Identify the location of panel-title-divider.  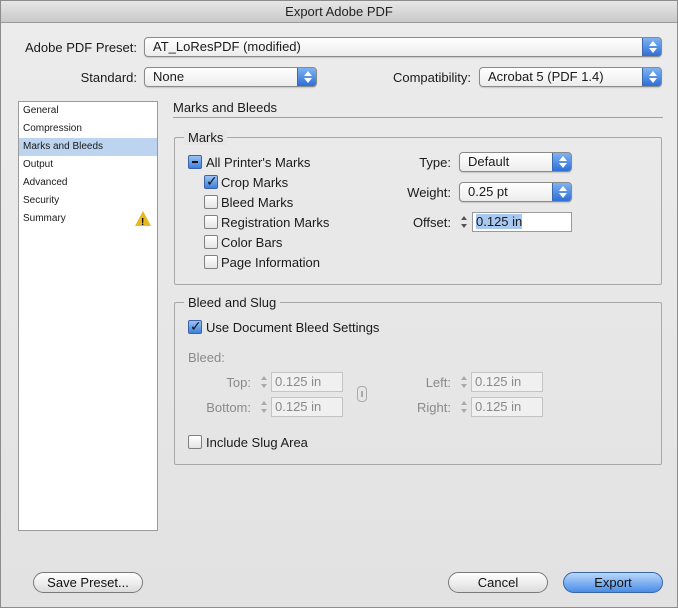
(418, 117).